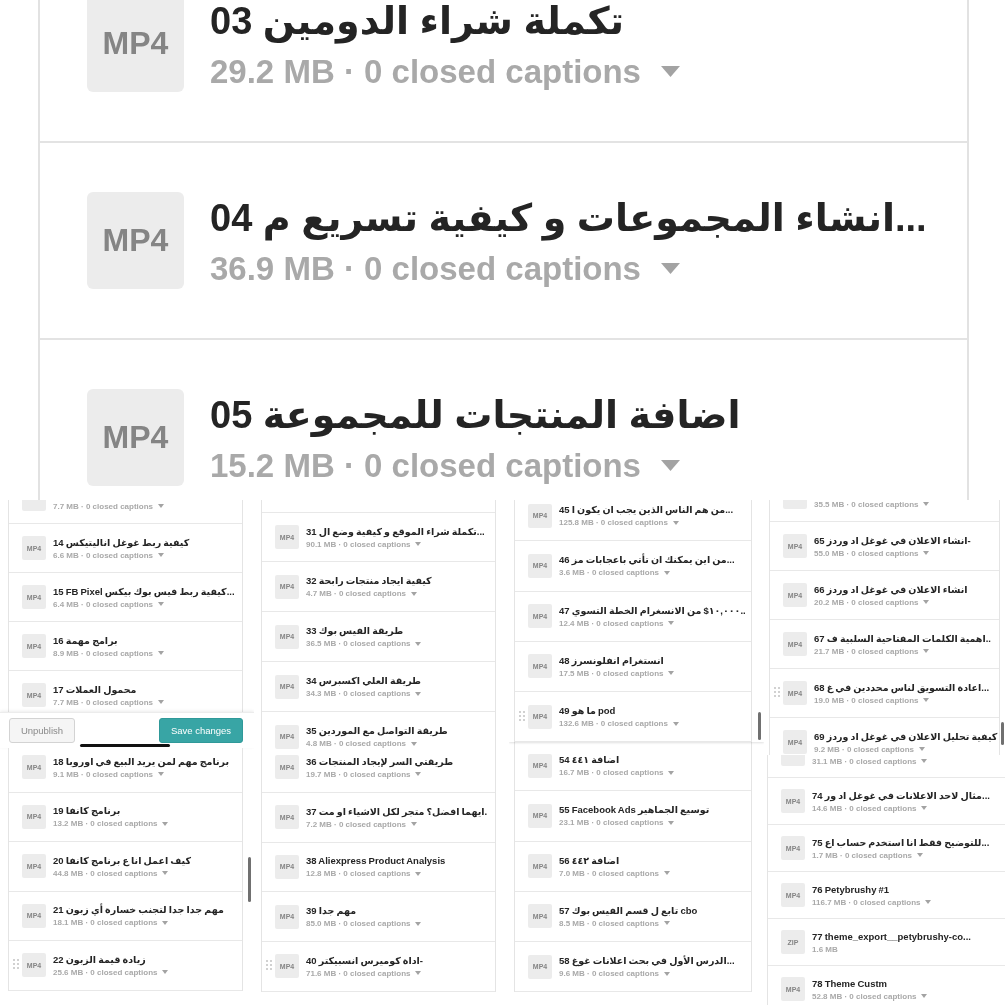 This screenshot has width=1005, height=1005. I want to click on file-title: 56 اضافة ٤٤٢, so click(589, 860).